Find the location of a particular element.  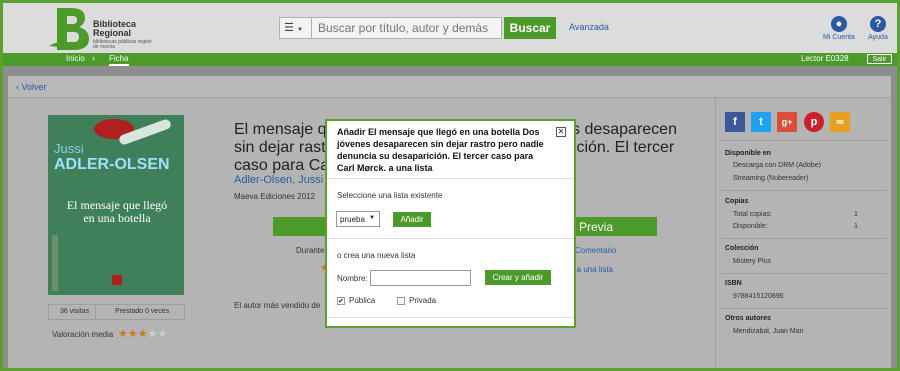

total-copies-value: 1 is located at coordinates (856, 214).